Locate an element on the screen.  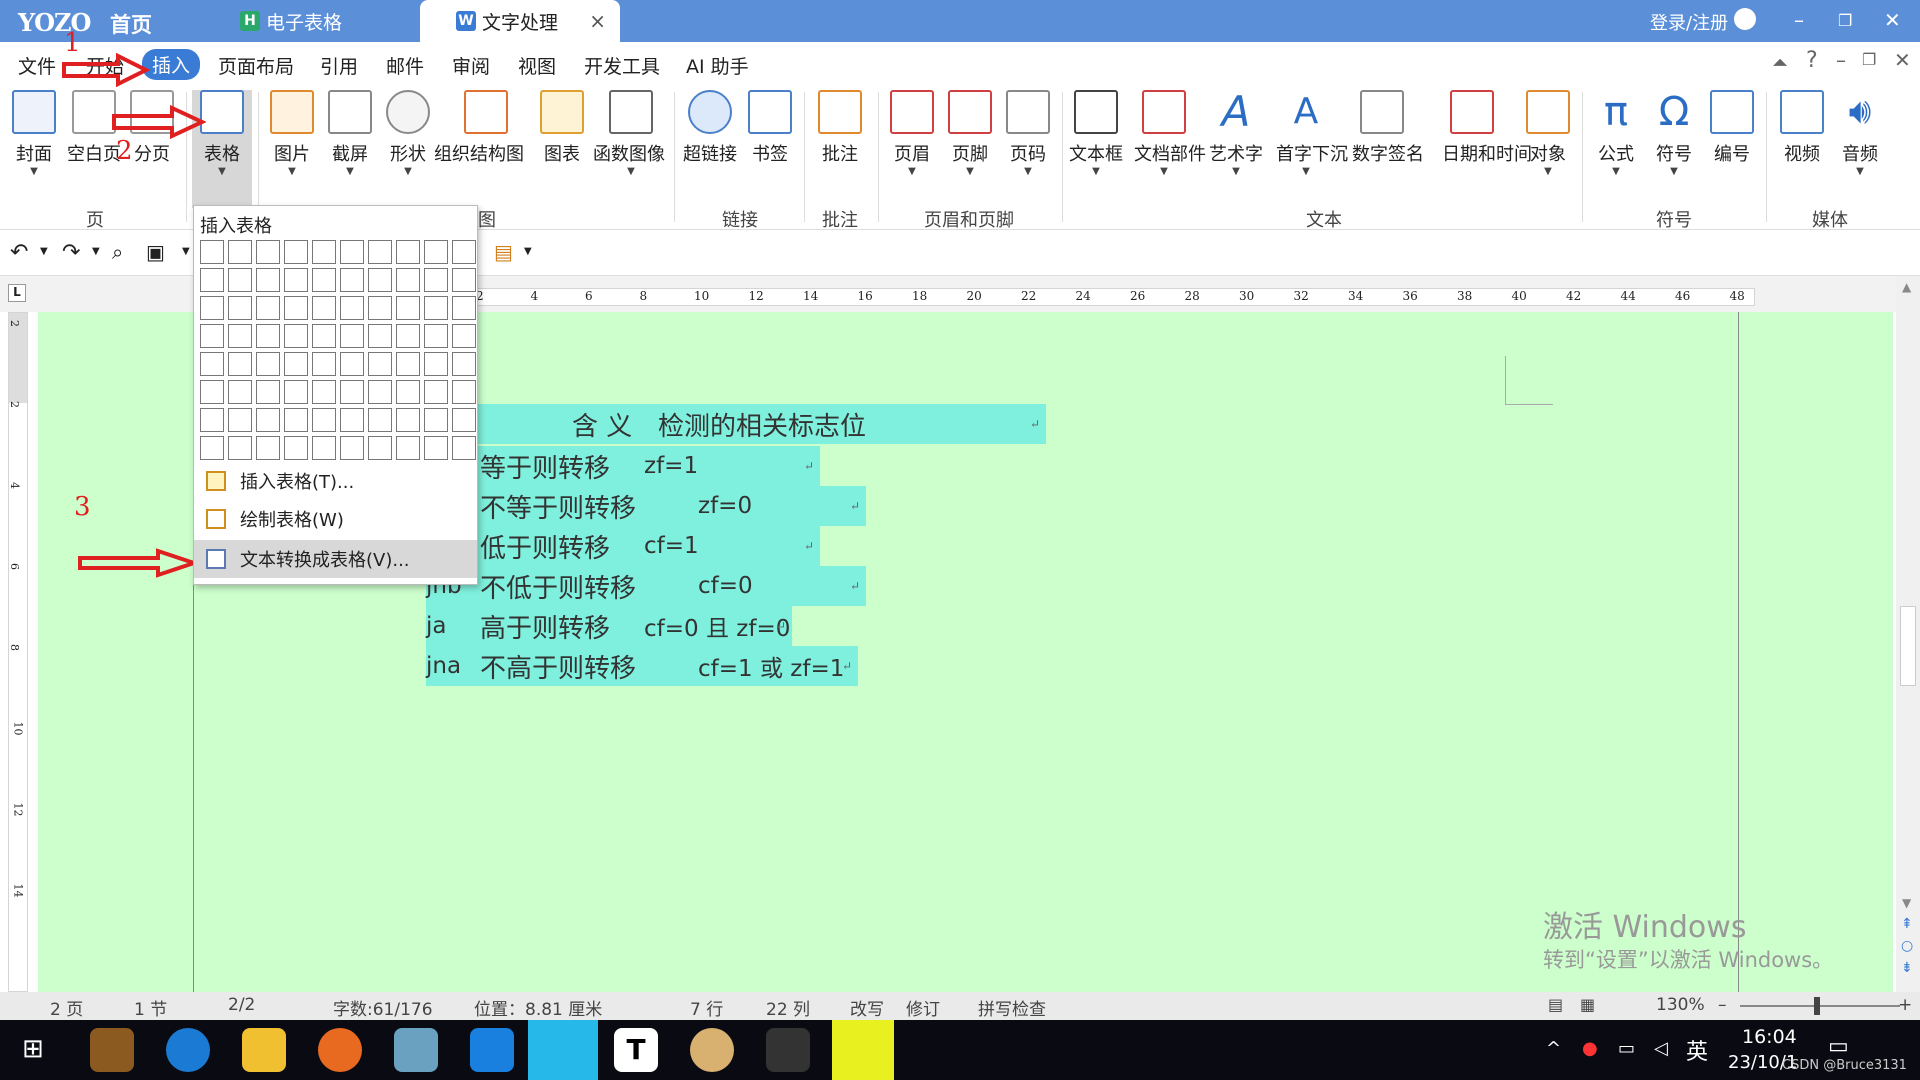
doge-app-icon is located at coordinates (712, 1050).